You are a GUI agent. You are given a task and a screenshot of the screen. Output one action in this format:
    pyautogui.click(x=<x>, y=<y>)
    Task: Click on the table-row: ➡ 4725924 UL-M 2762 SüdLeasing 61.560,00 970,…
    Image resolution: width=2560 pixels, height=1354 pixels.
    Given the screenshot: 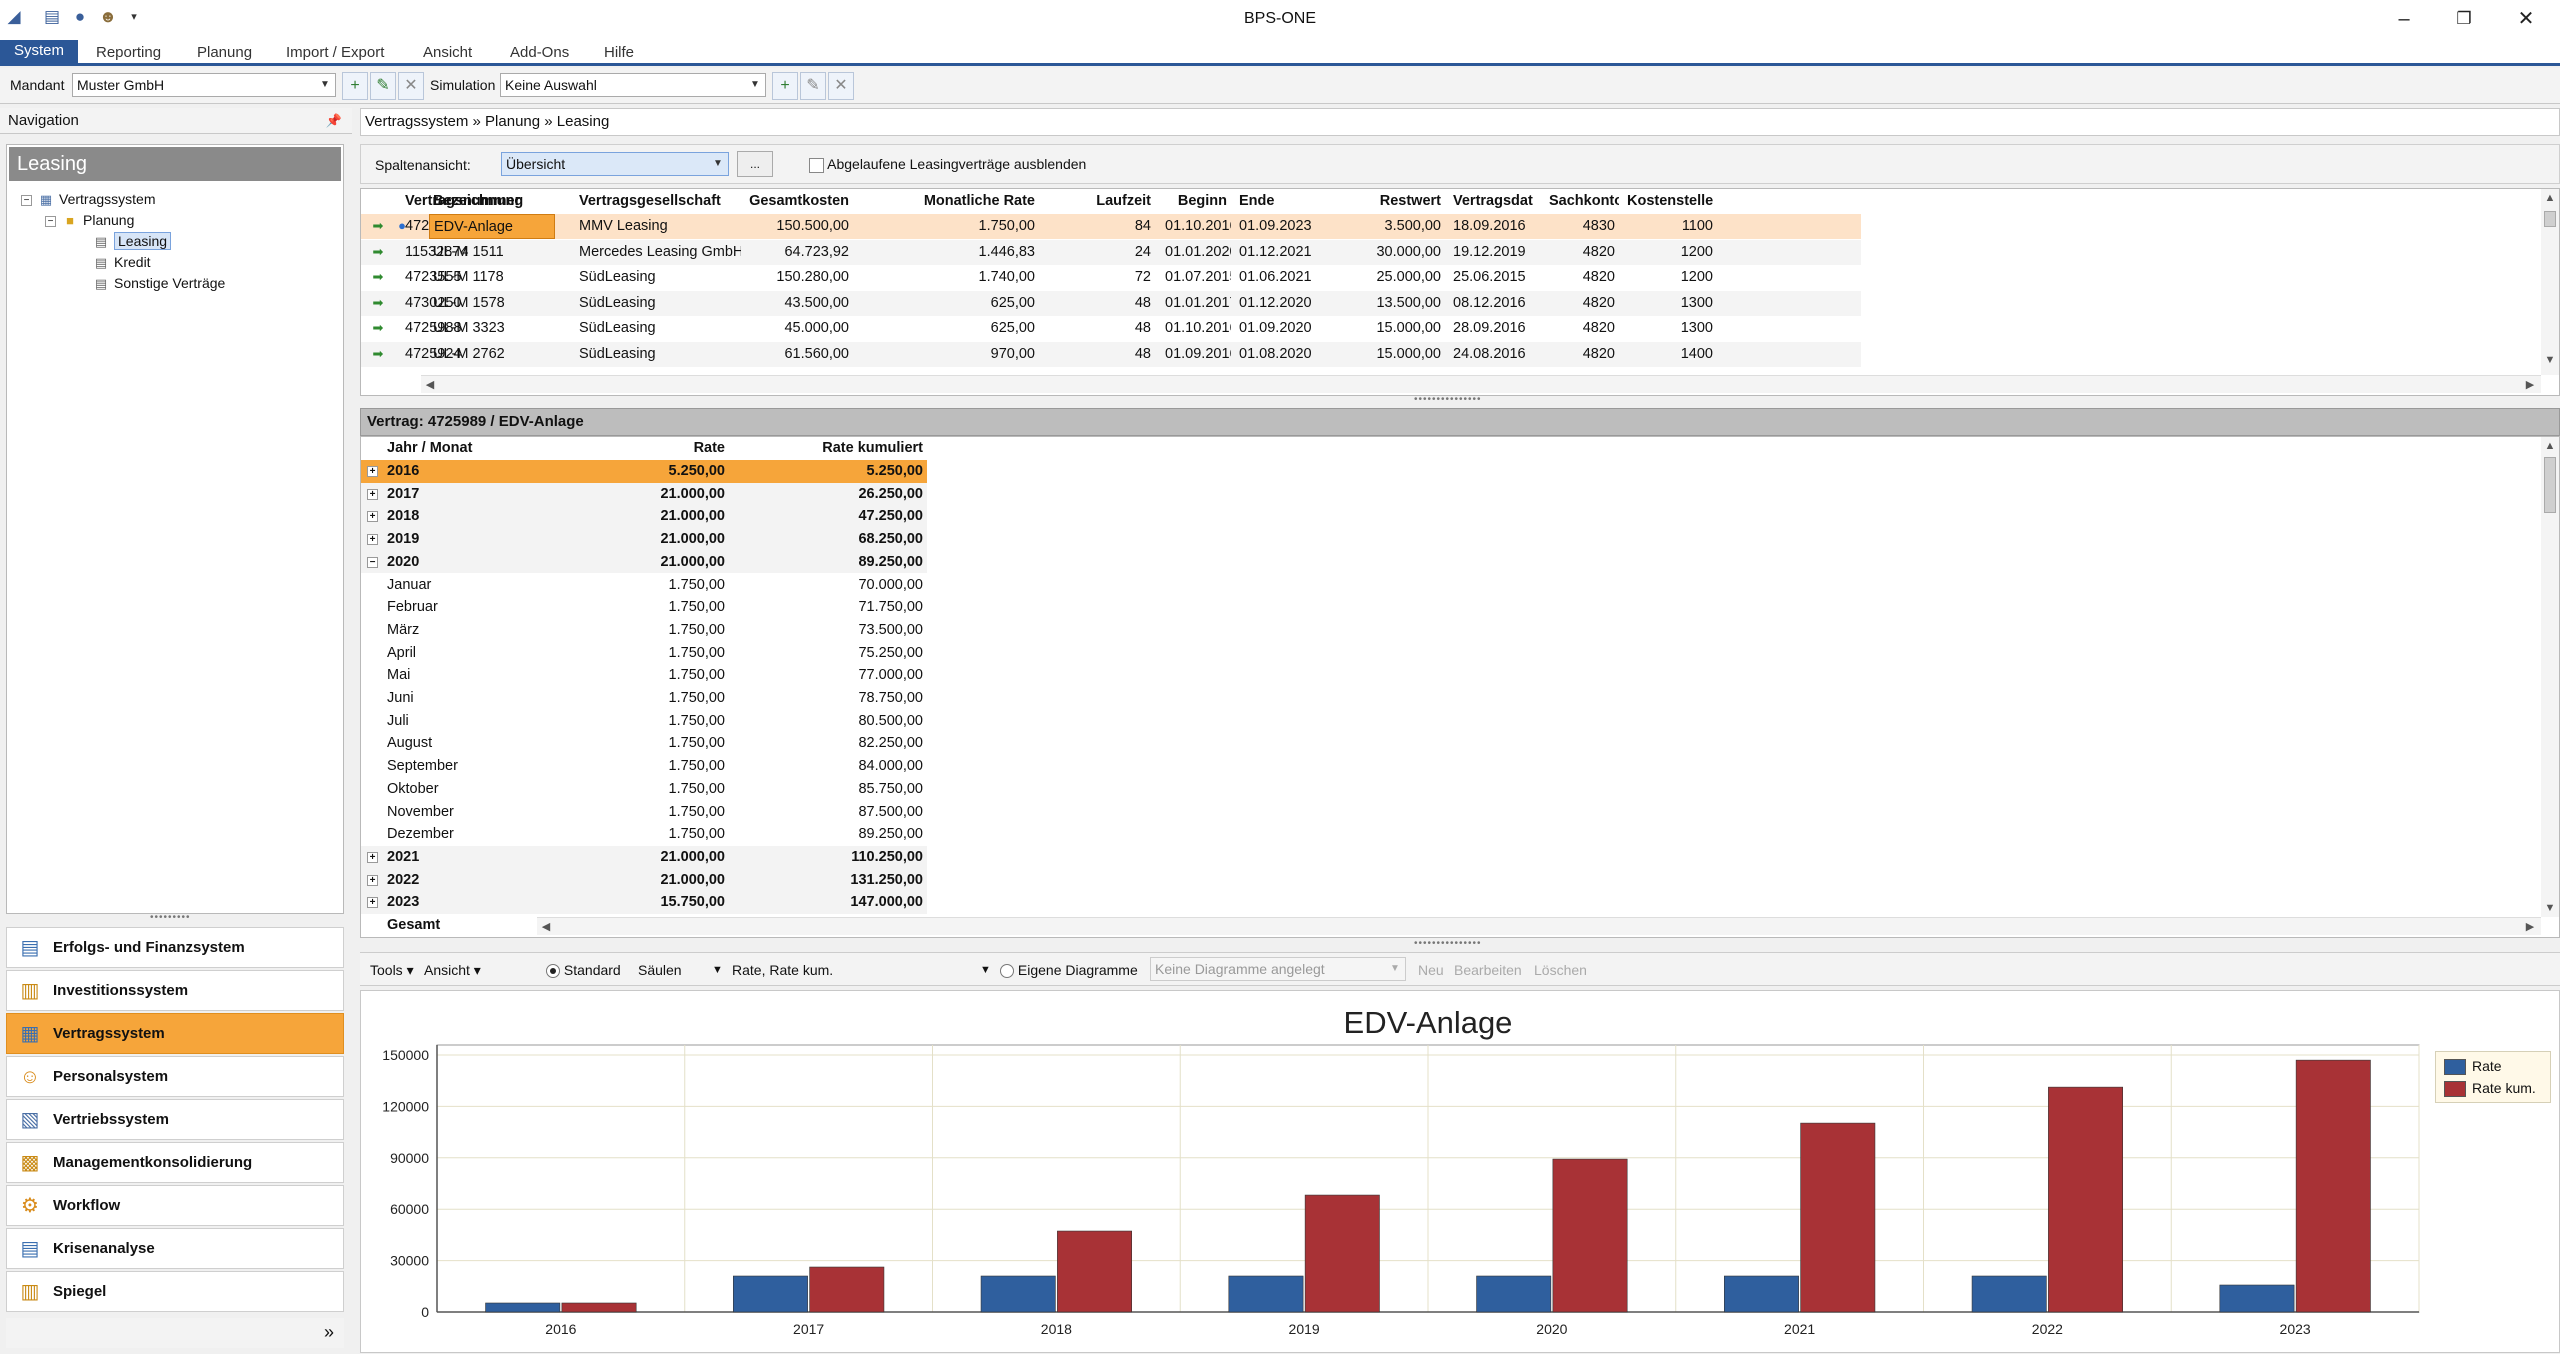 What is the action you would take?
    pyautogui.click(x=1111, y=354)
    